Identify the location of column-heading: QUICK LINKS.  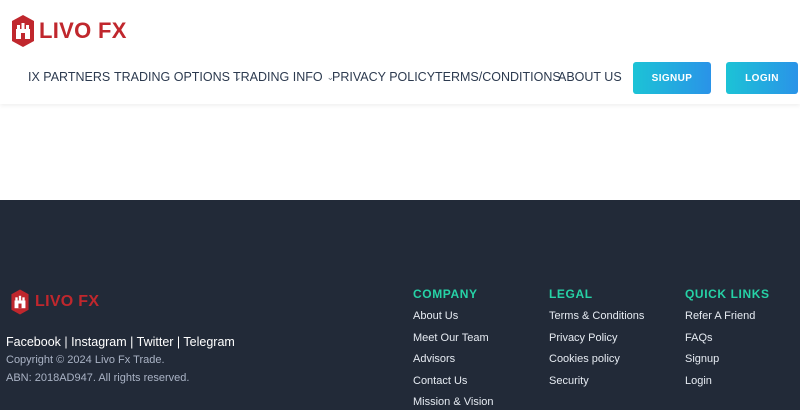
(727, 294).